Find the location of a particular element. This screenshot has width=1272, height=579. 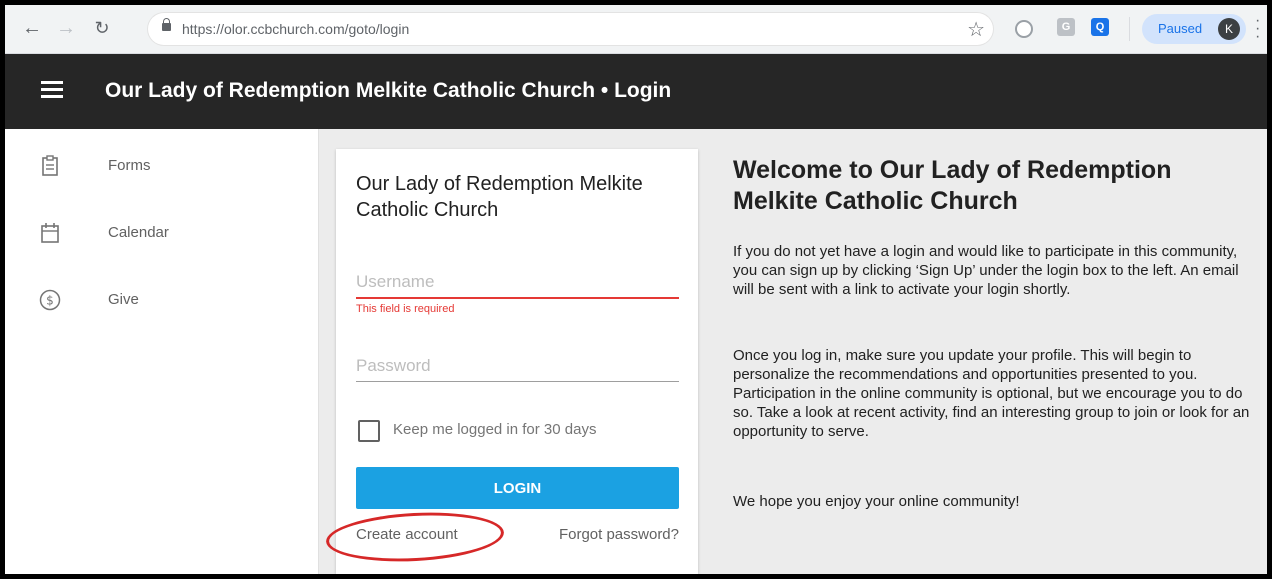

sidebar-item-label: Calendar is located at coordinates (138, 232).